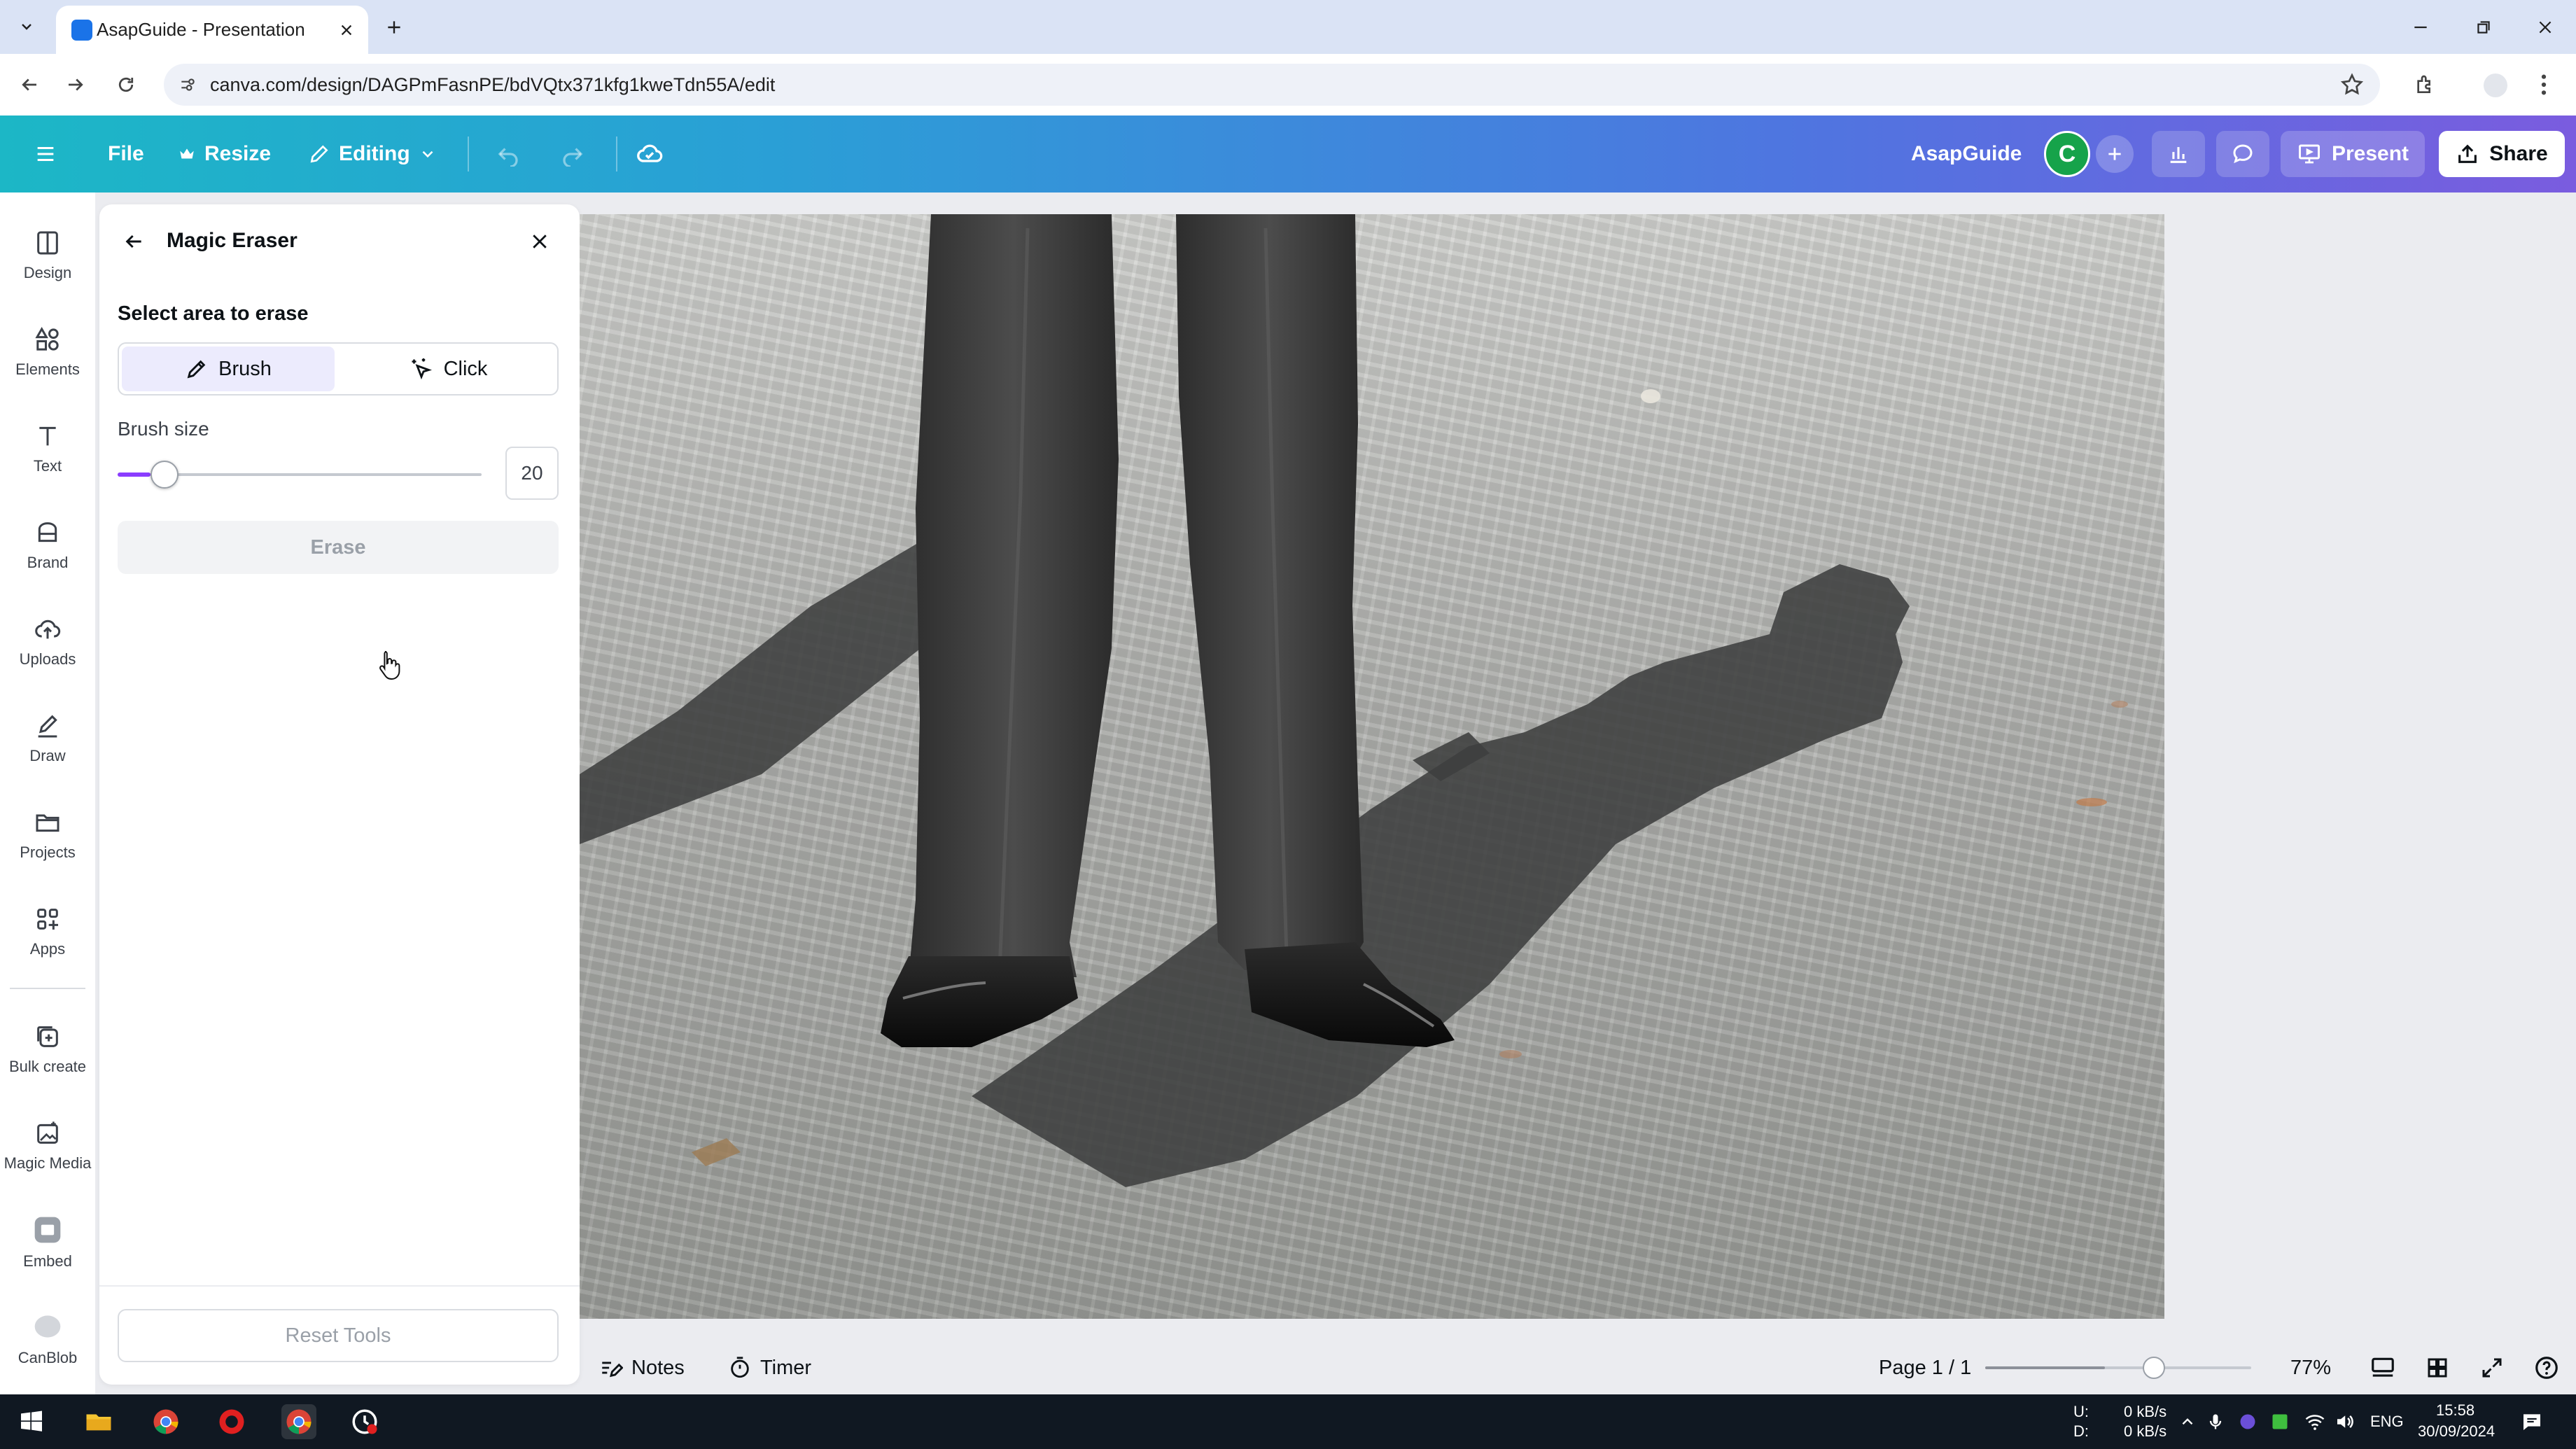 The image size is (2576, 1449). What do you see at coordinates (2215, 1421) in the screenshot?
I see `microphone-icon` at bounding box center [2215, 1421].